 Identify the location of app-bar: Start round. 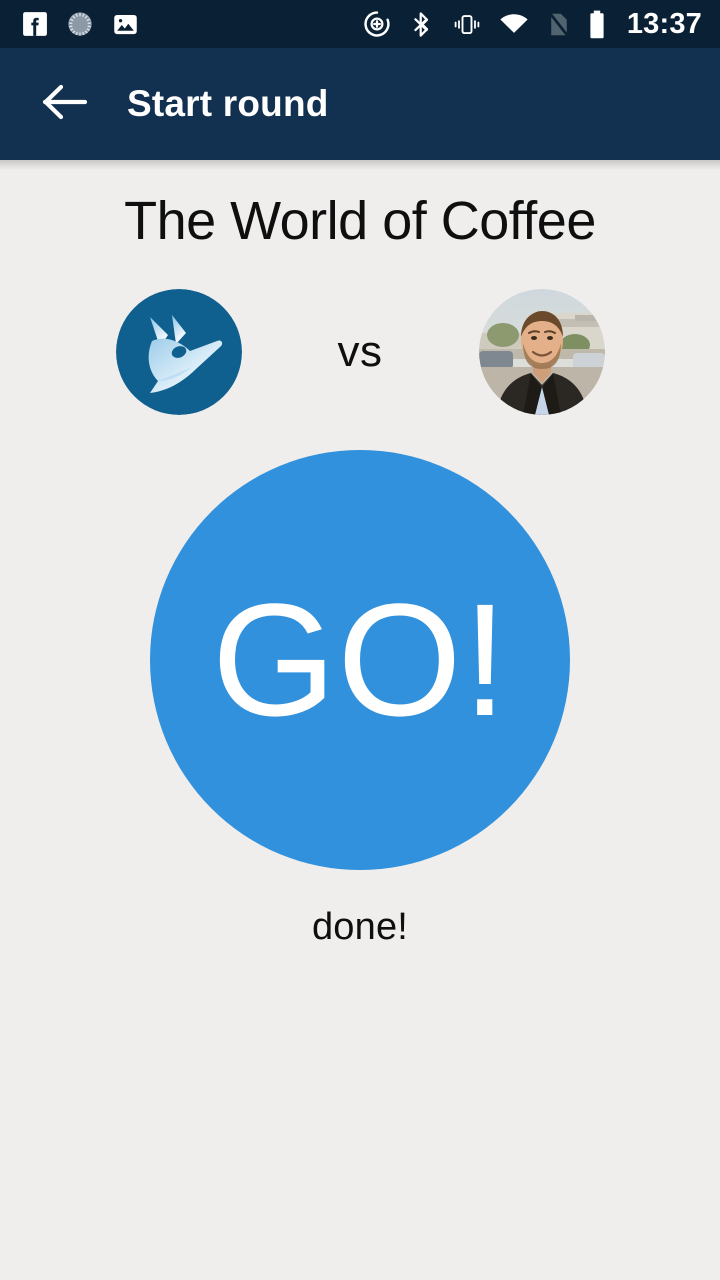
(360, 109).